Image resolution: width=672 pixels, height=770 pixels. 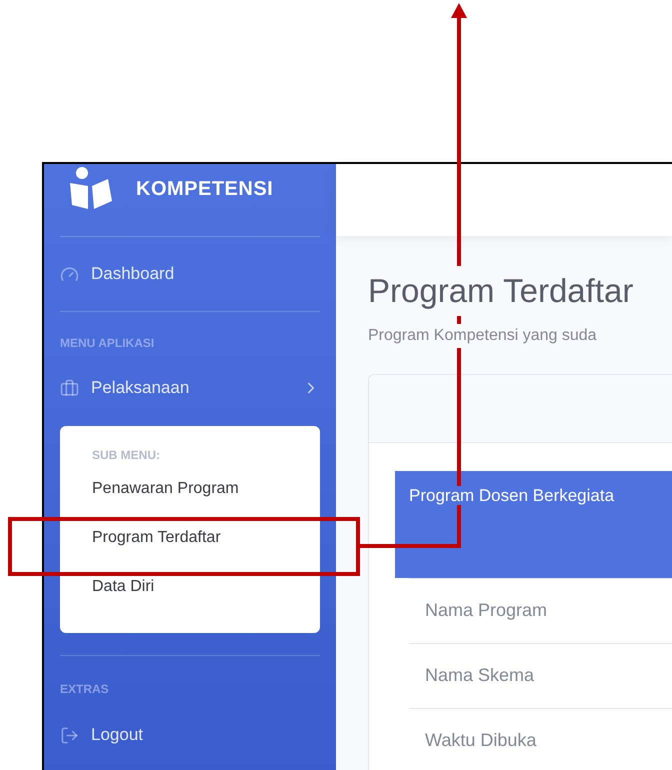 I want to click on row-label: Nama Skema, so click(x=479, y=675).